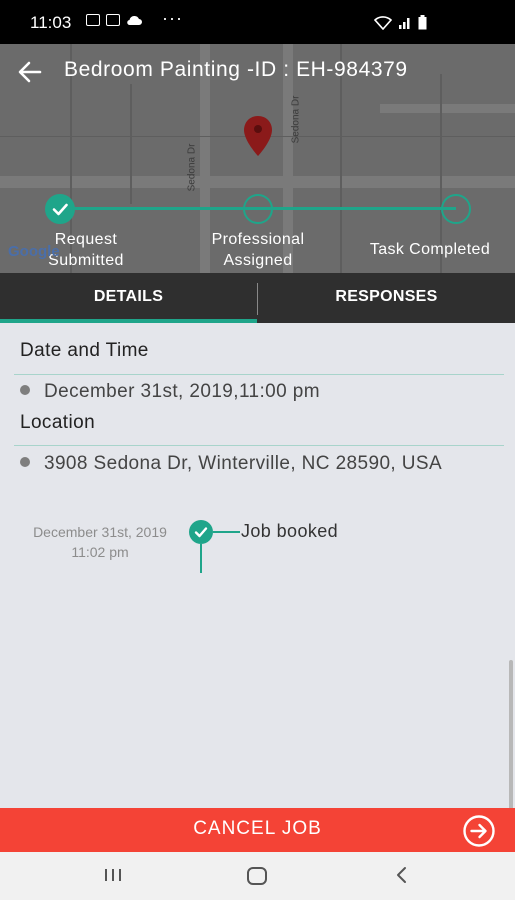  Describe the element at coordinates (258, 209) in the screenshot. I see `step-professional-assigned` at that location.